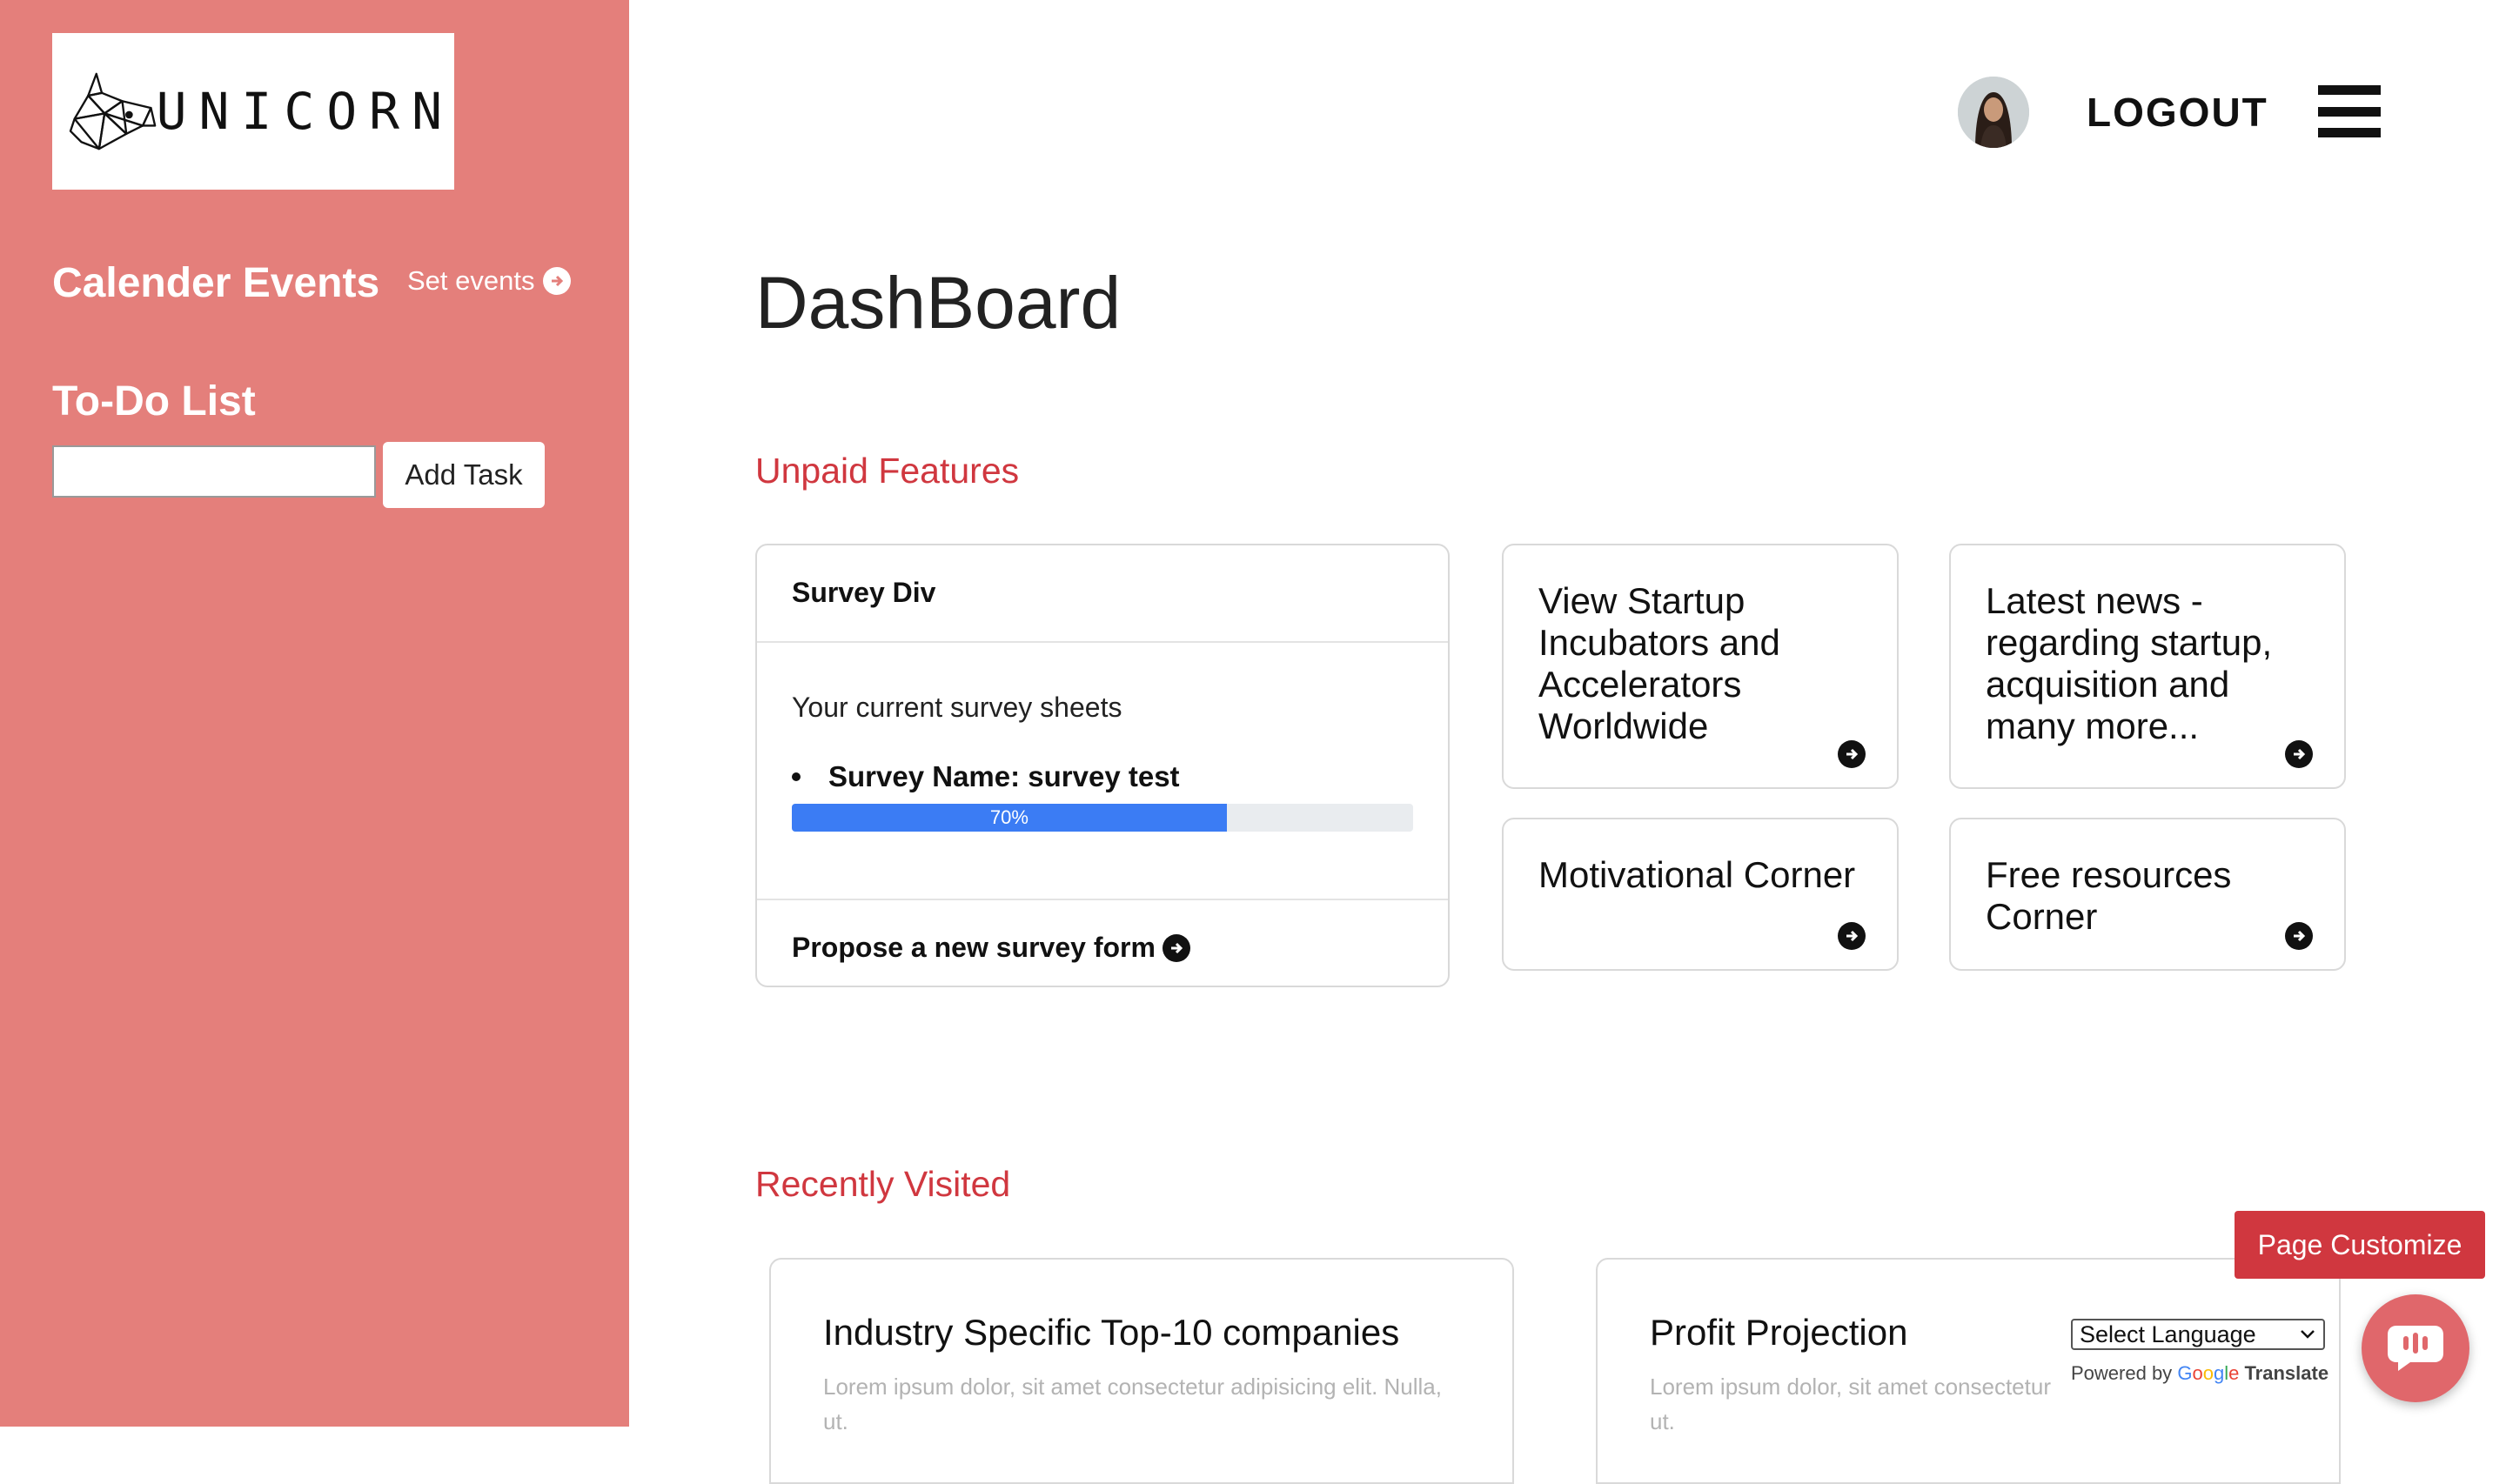 This screenshot has width=2506, height=1484. Describe the element at coordinates (216, 283) in the screenshot. I see `calendar-events-heading: Calender Events` at that location.